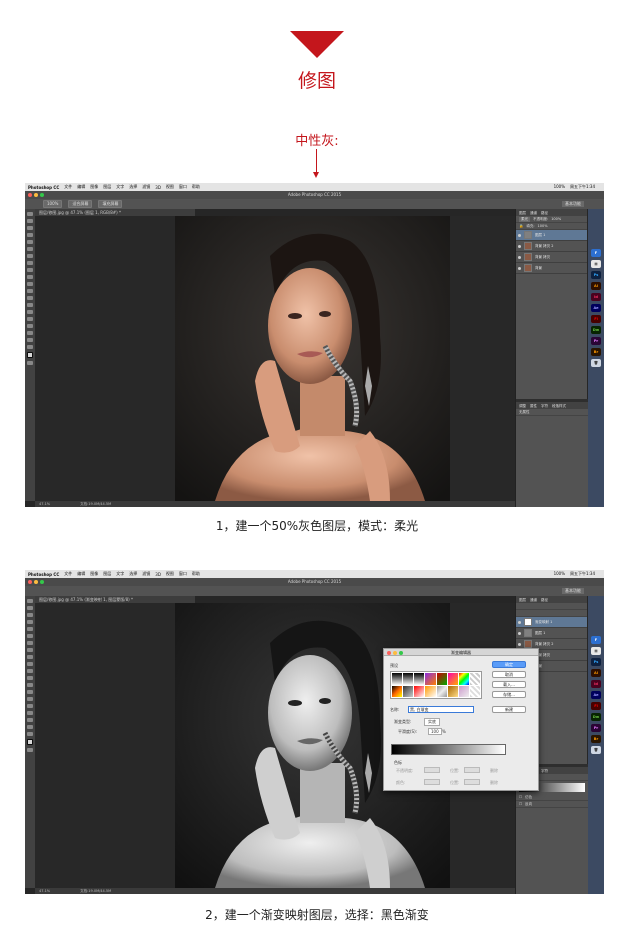 The image size is (634, 938). Describe the element at coordinates (30, 720) in the screenshot. I see `shape-tool-icon` at that location.